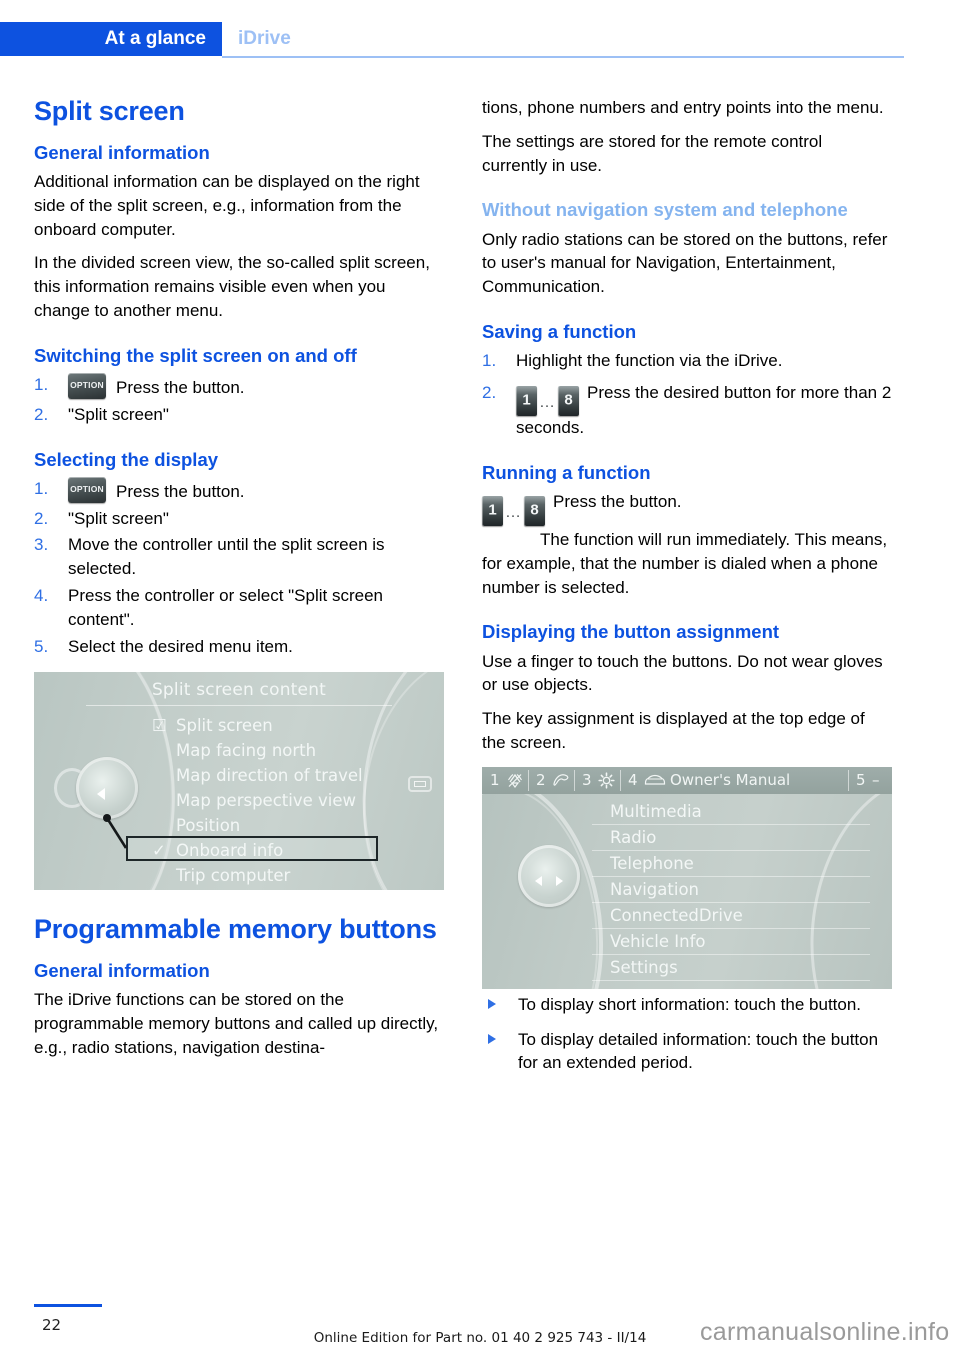  What do you see at coordinates (109, 111) in the screenshot?
I see `page-title: Split screen` at bounding box center [109, 111].